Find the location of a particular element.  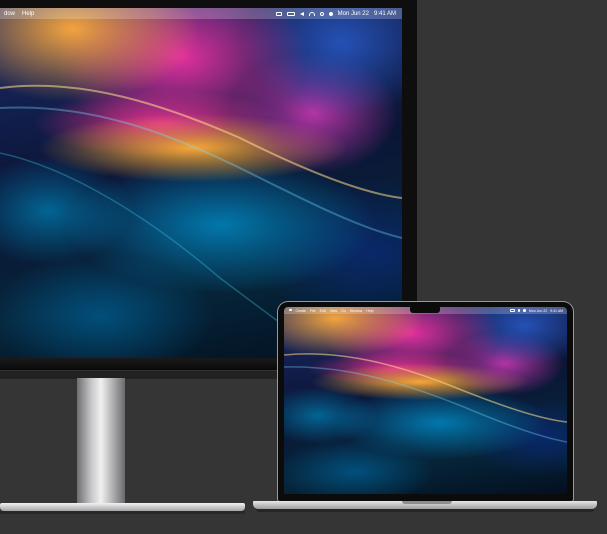

search-icon is located at coordinates (321, 13).